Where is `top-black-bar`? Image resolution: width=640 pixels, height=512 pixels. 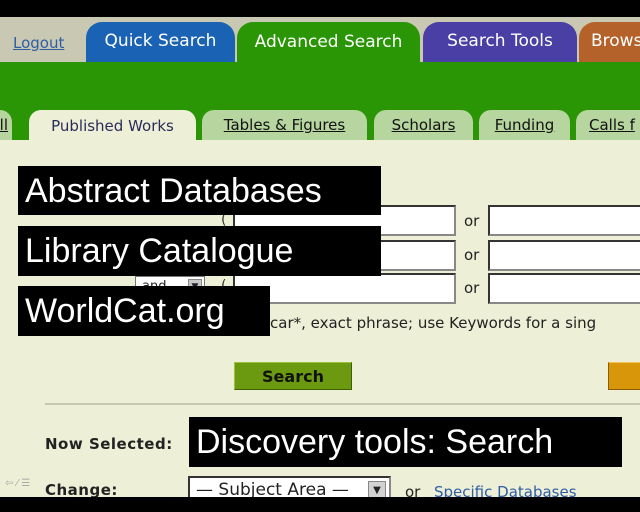 top-black-bar is located at coordinates (320, 8).